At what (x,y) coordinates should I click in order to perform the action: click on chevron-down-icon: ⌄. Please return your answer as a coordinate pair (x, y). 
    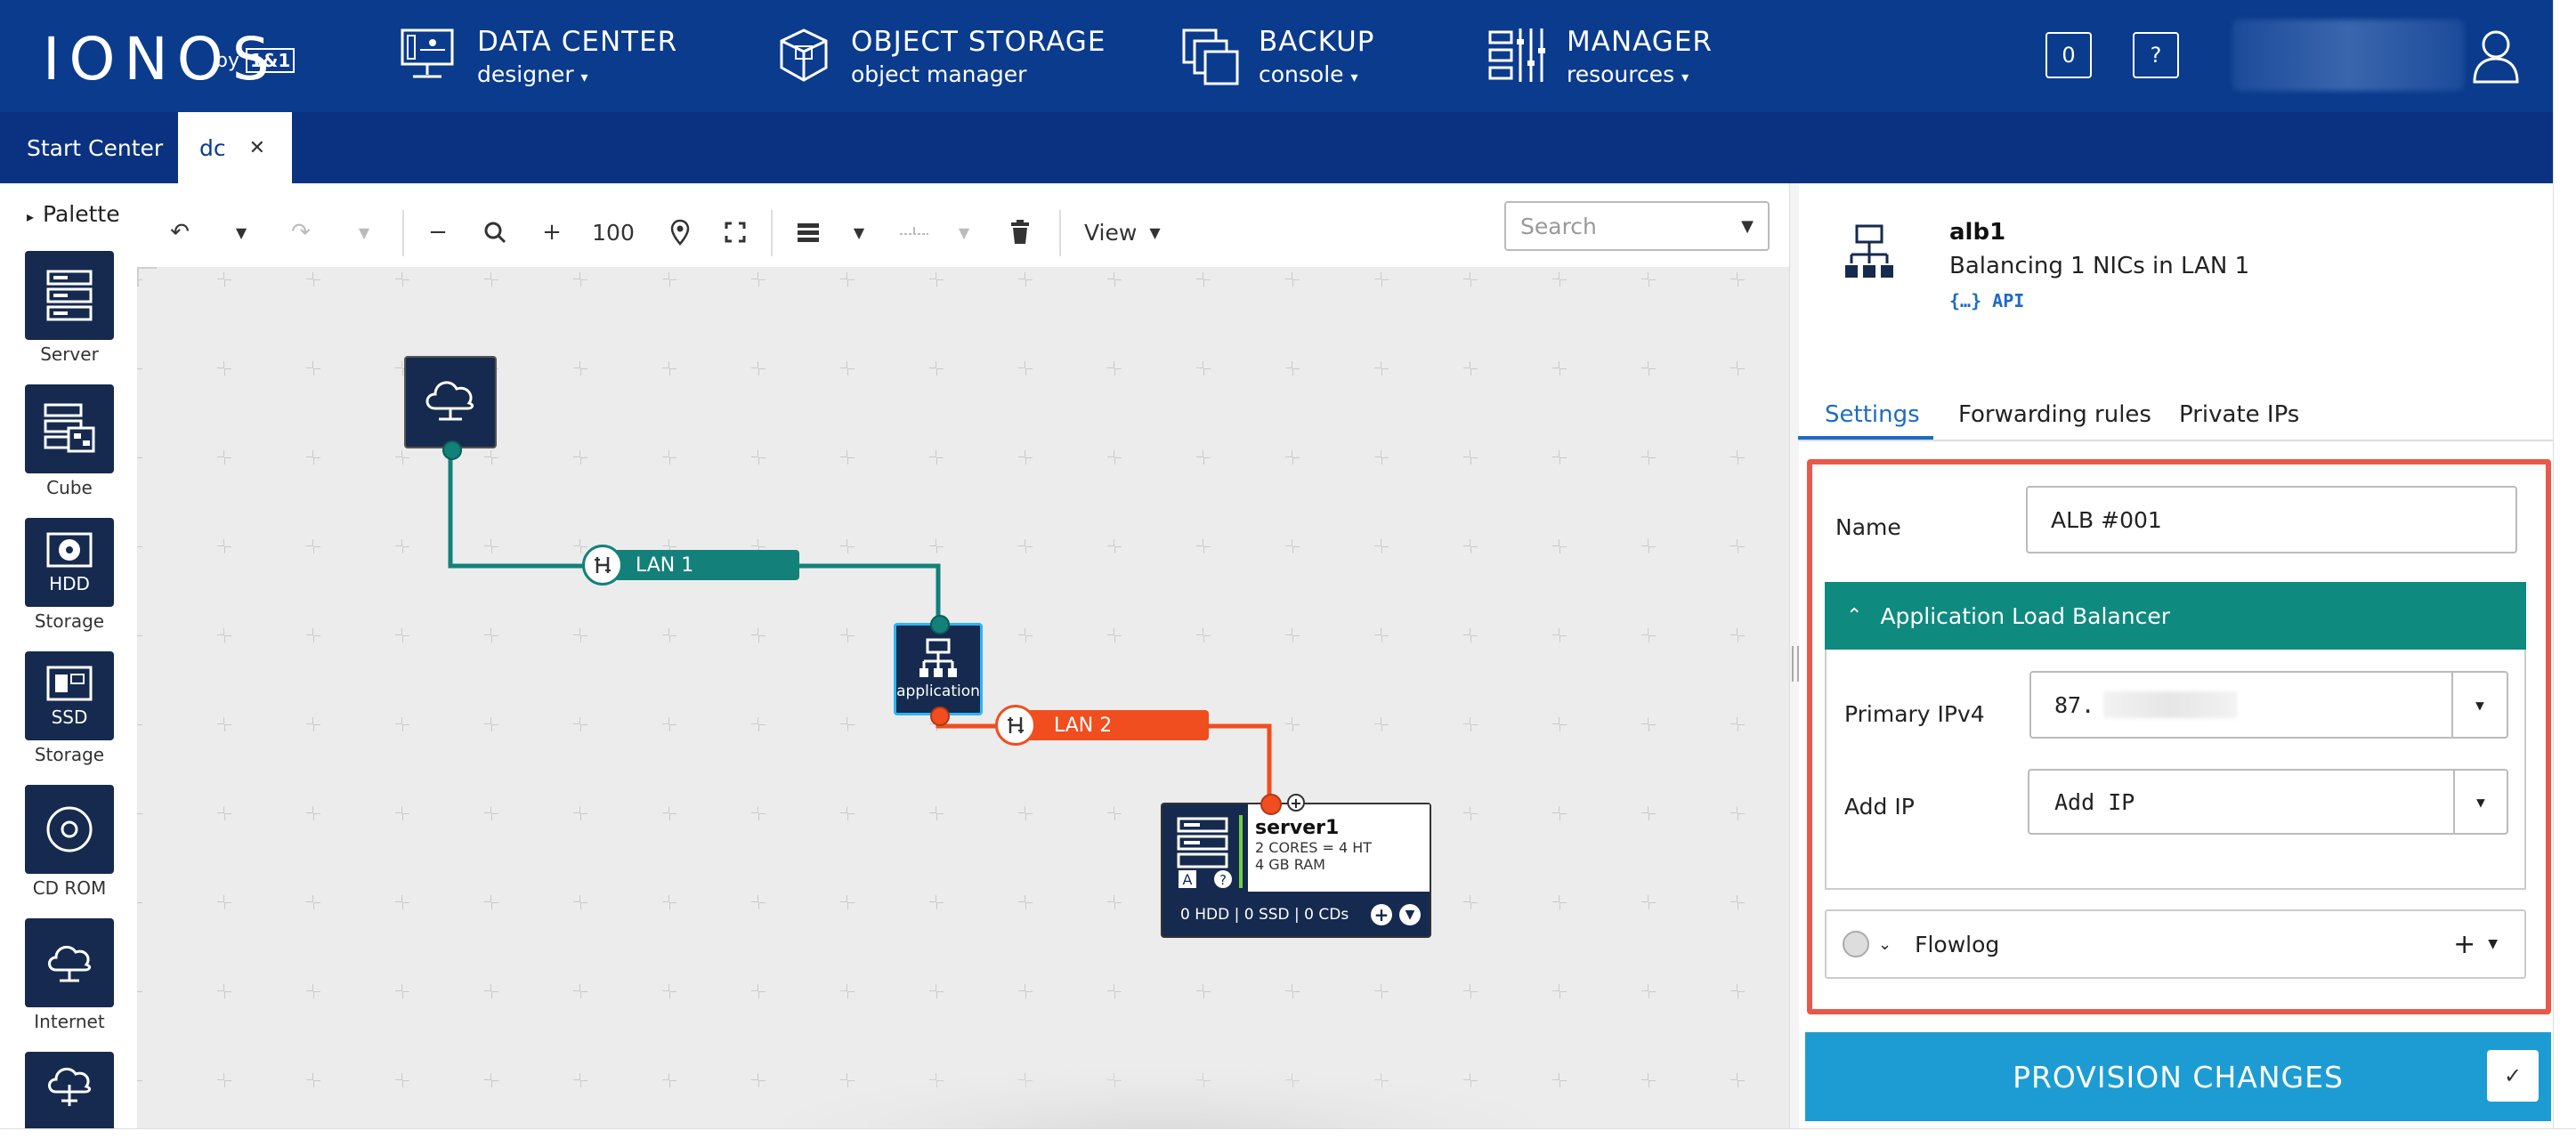
    Looking at the image, I should click on (1885, 945).